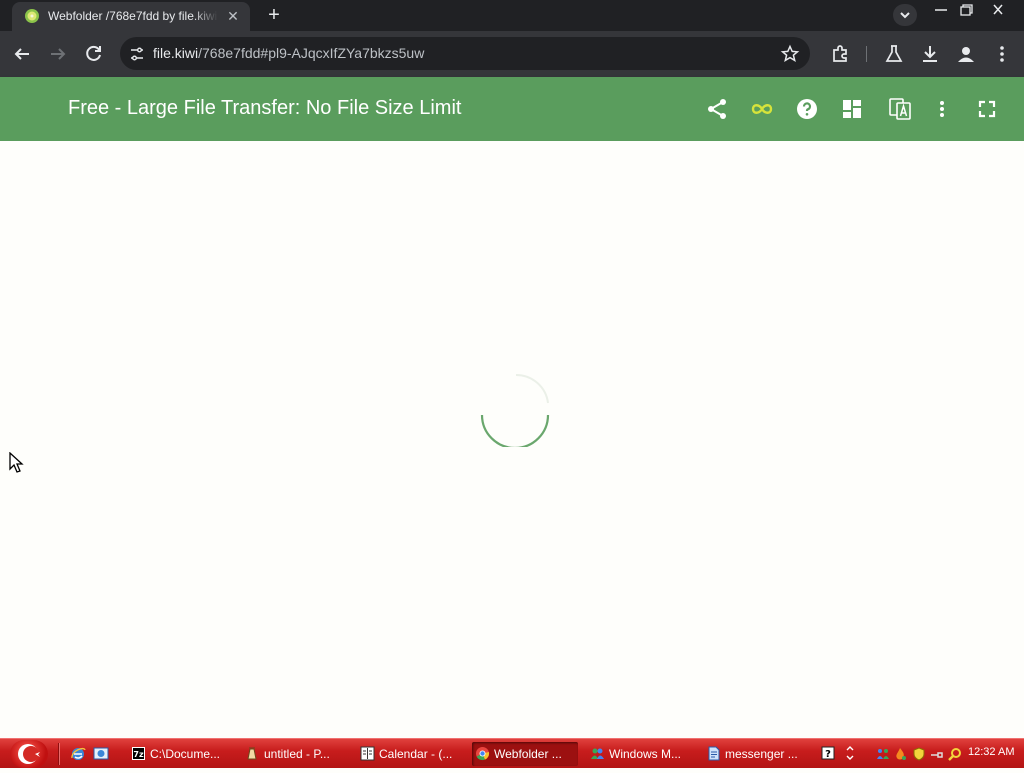 The image size is (1024, 773). What do you see at coordinates (32, 16) in the screenshot?
I see `kiwi-favicon-icon` at bounding box center [32, 16].